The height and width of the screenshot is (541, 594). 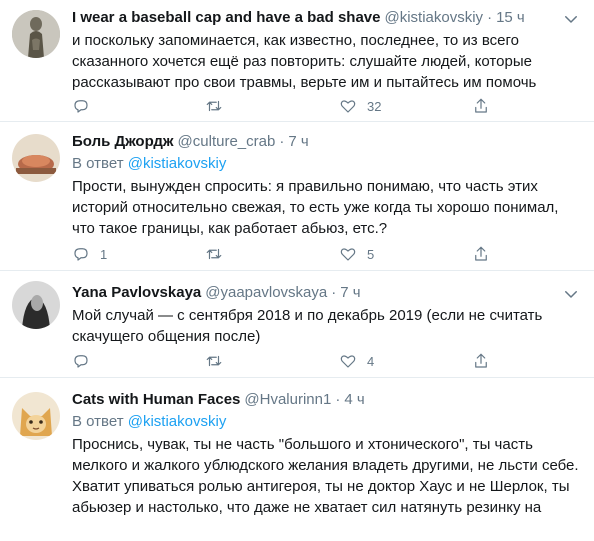 I want to click on timestamp: 4 ч, so click(x=354, y=400).